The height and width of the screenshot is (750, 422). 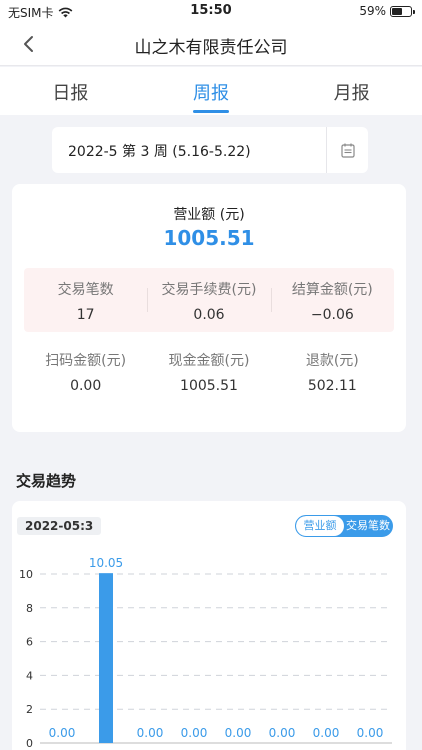 I want to click on battery-icon, so click(x=402, y=11).